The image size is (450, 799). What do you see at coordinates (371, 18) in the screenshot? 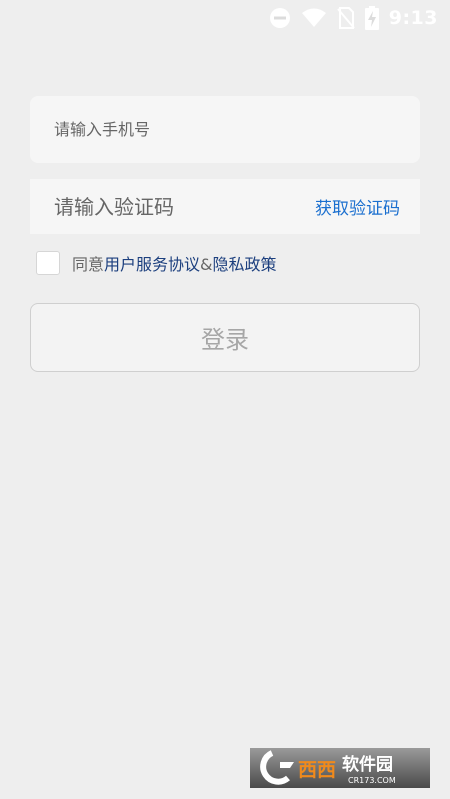
I see `battery-charging-icon` at bounding box center [371, 18].